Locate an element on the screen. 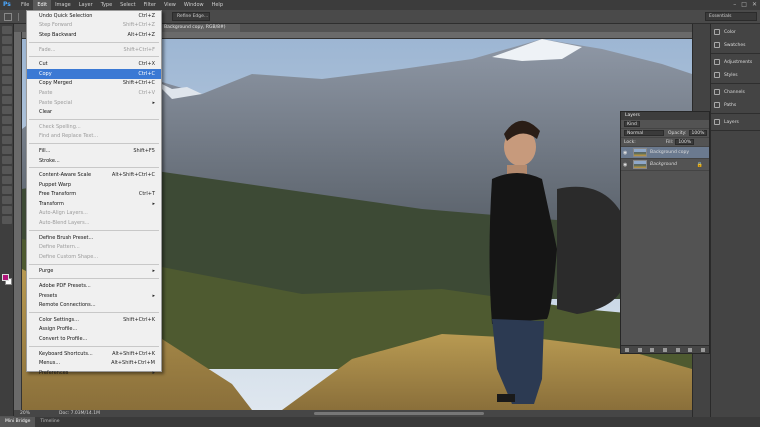 The height and width of the screenshot is (427, 760). menu-item-purge: Purge ▸ is located at coordinates (94, 272).